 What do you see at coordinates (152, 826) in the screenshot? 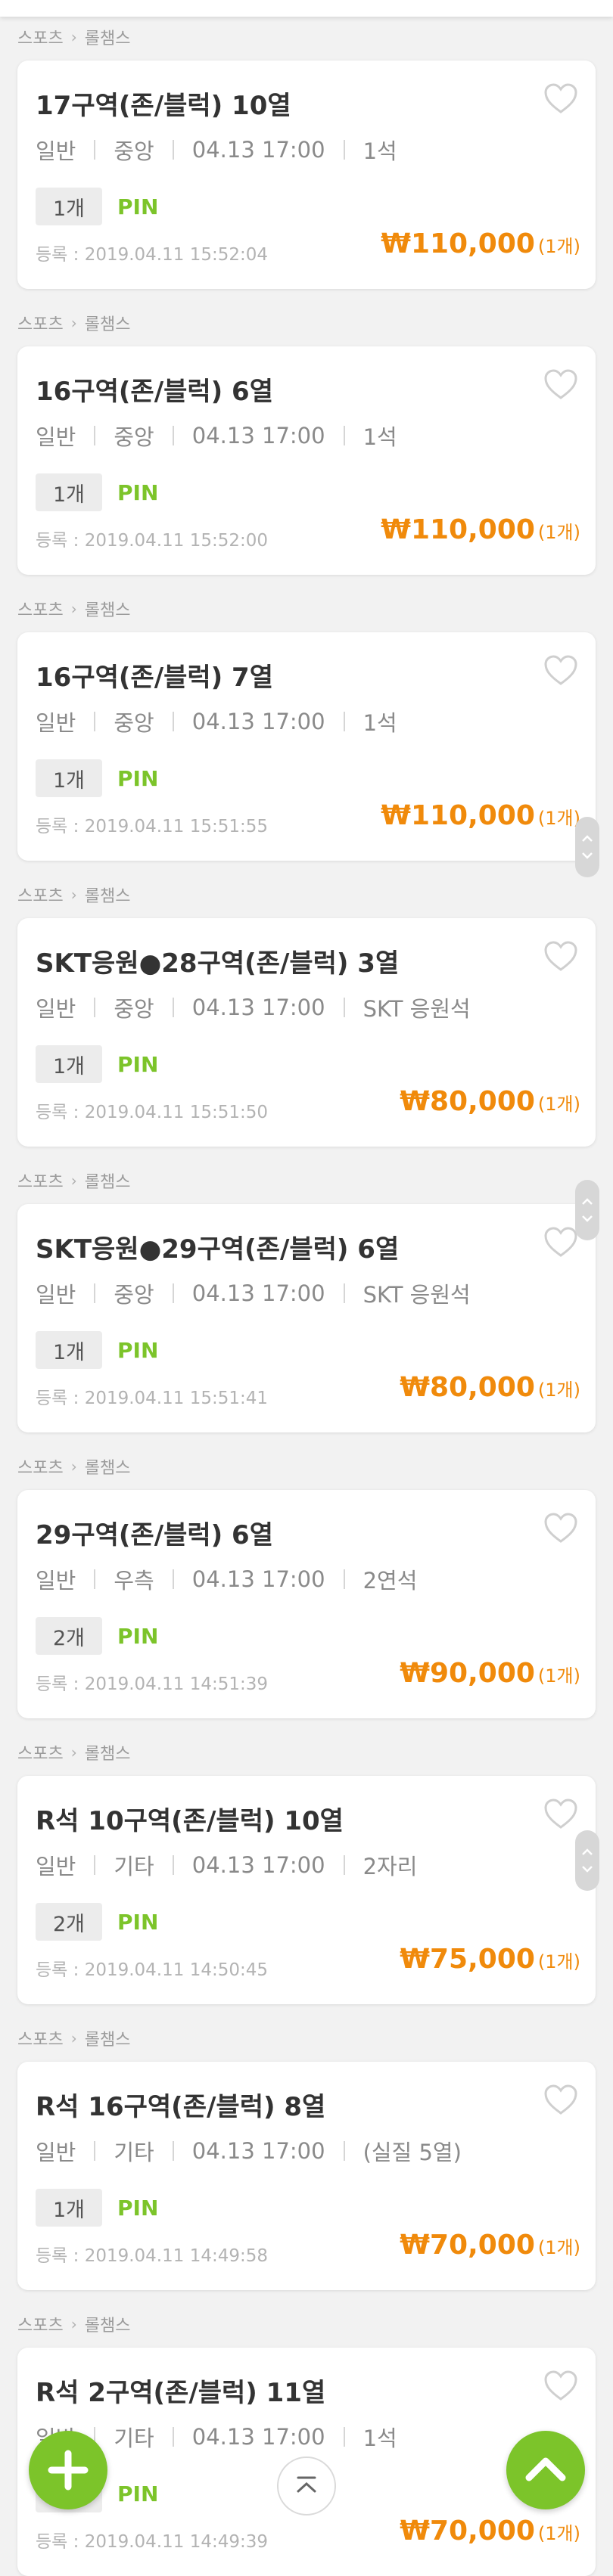
I see `registered-date: 등록 : 2019.04.11 15:51:55` at bounding box center [152, 826].